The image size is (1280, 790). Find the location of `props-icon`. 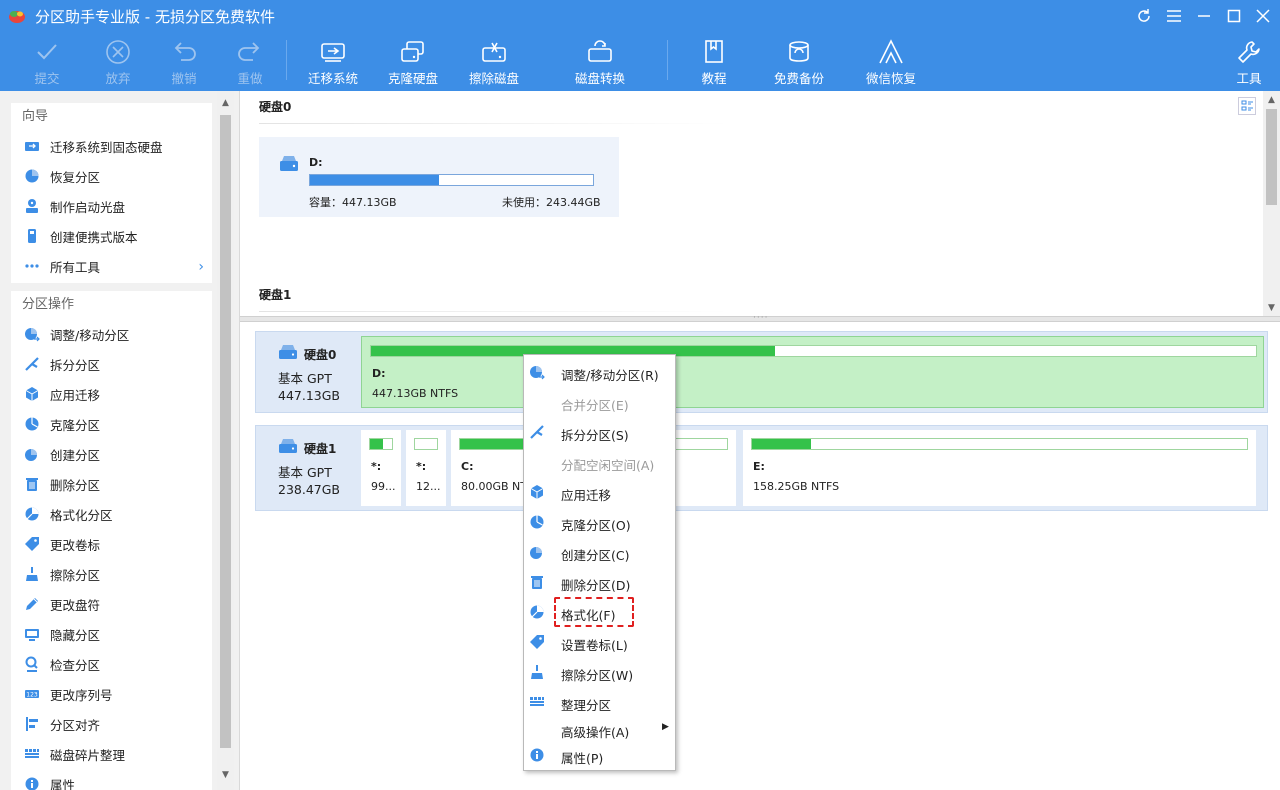

props-icon is located at coordinates (32, 783).